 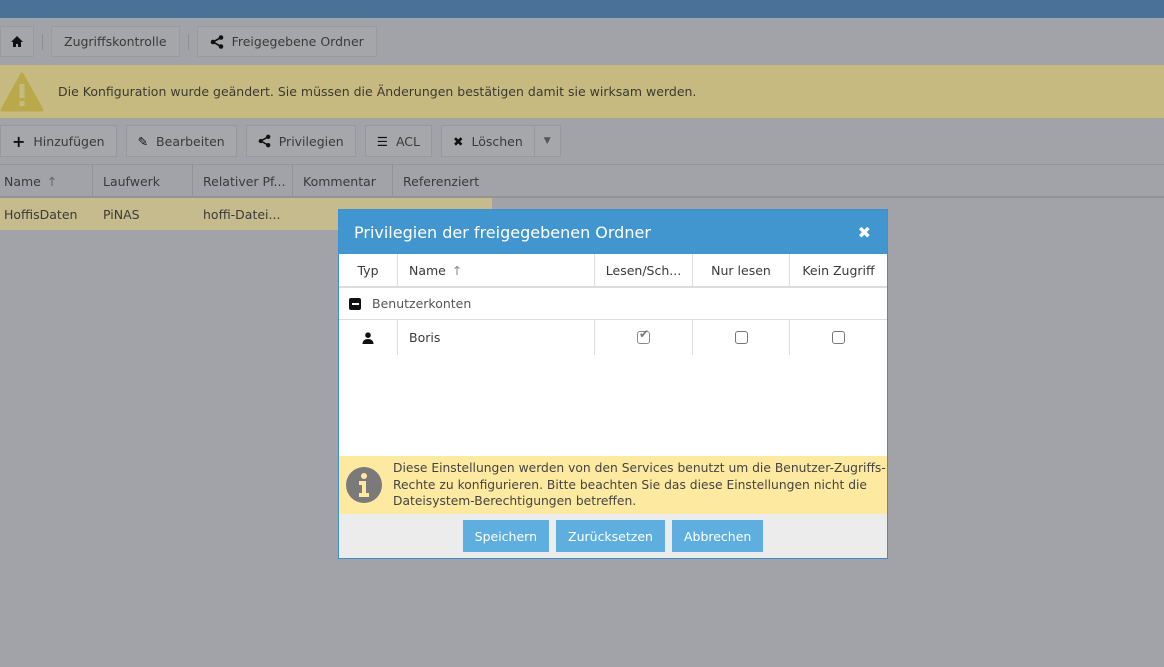 What do you see at coordinates (339, 181) in the screenshot?
I see `column-label: Kommentar` at bounding box center [339, 181].